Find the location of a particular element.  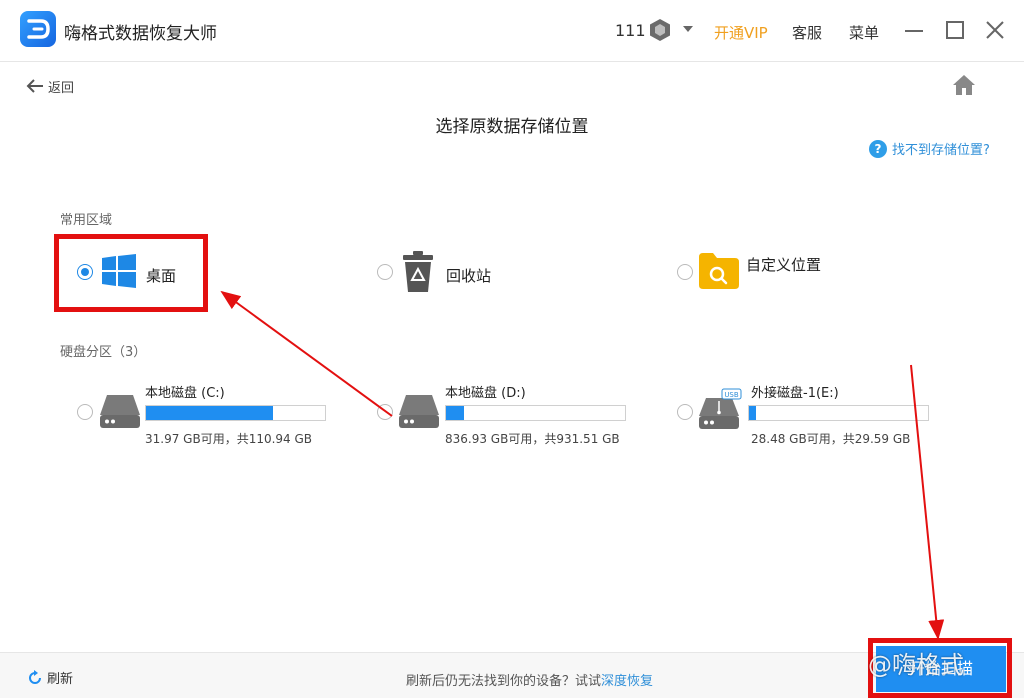

radio-custom-location is located at coordinates (685, 272).